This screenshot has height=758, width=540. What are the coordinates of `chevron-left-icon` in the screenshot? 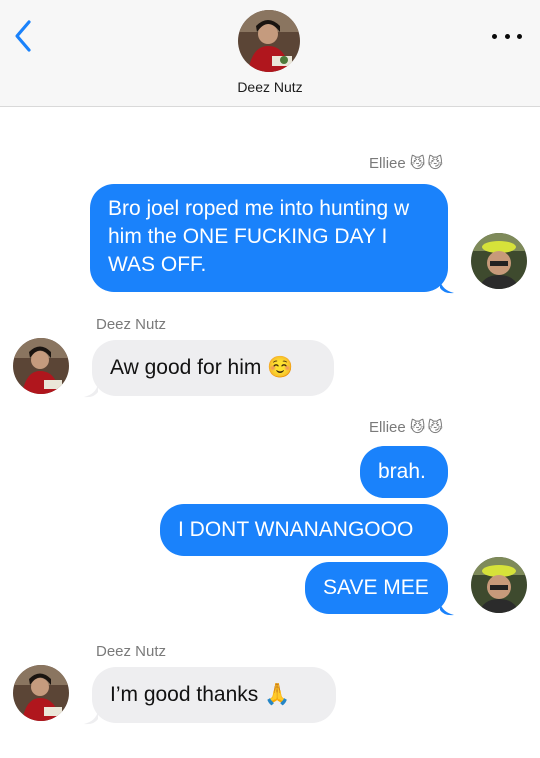 It's located at (23, 36).